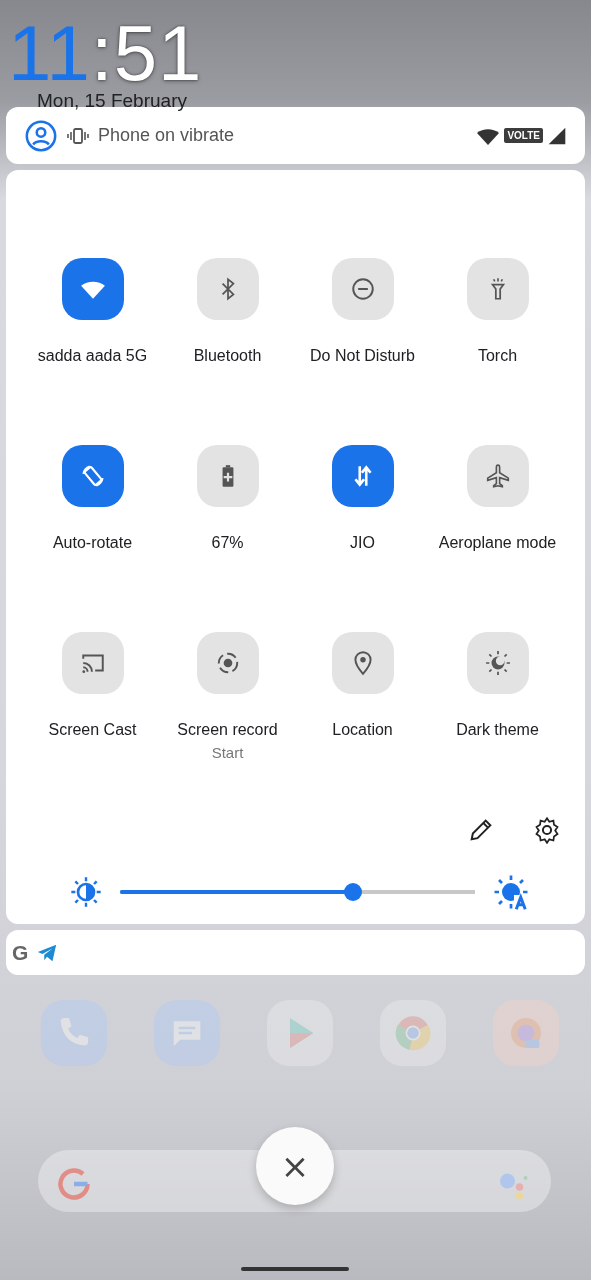 Image resolution: width=591 pixels, height=1280 pixels. I want to click on network-badge: VOLTE, so click(523, 135).